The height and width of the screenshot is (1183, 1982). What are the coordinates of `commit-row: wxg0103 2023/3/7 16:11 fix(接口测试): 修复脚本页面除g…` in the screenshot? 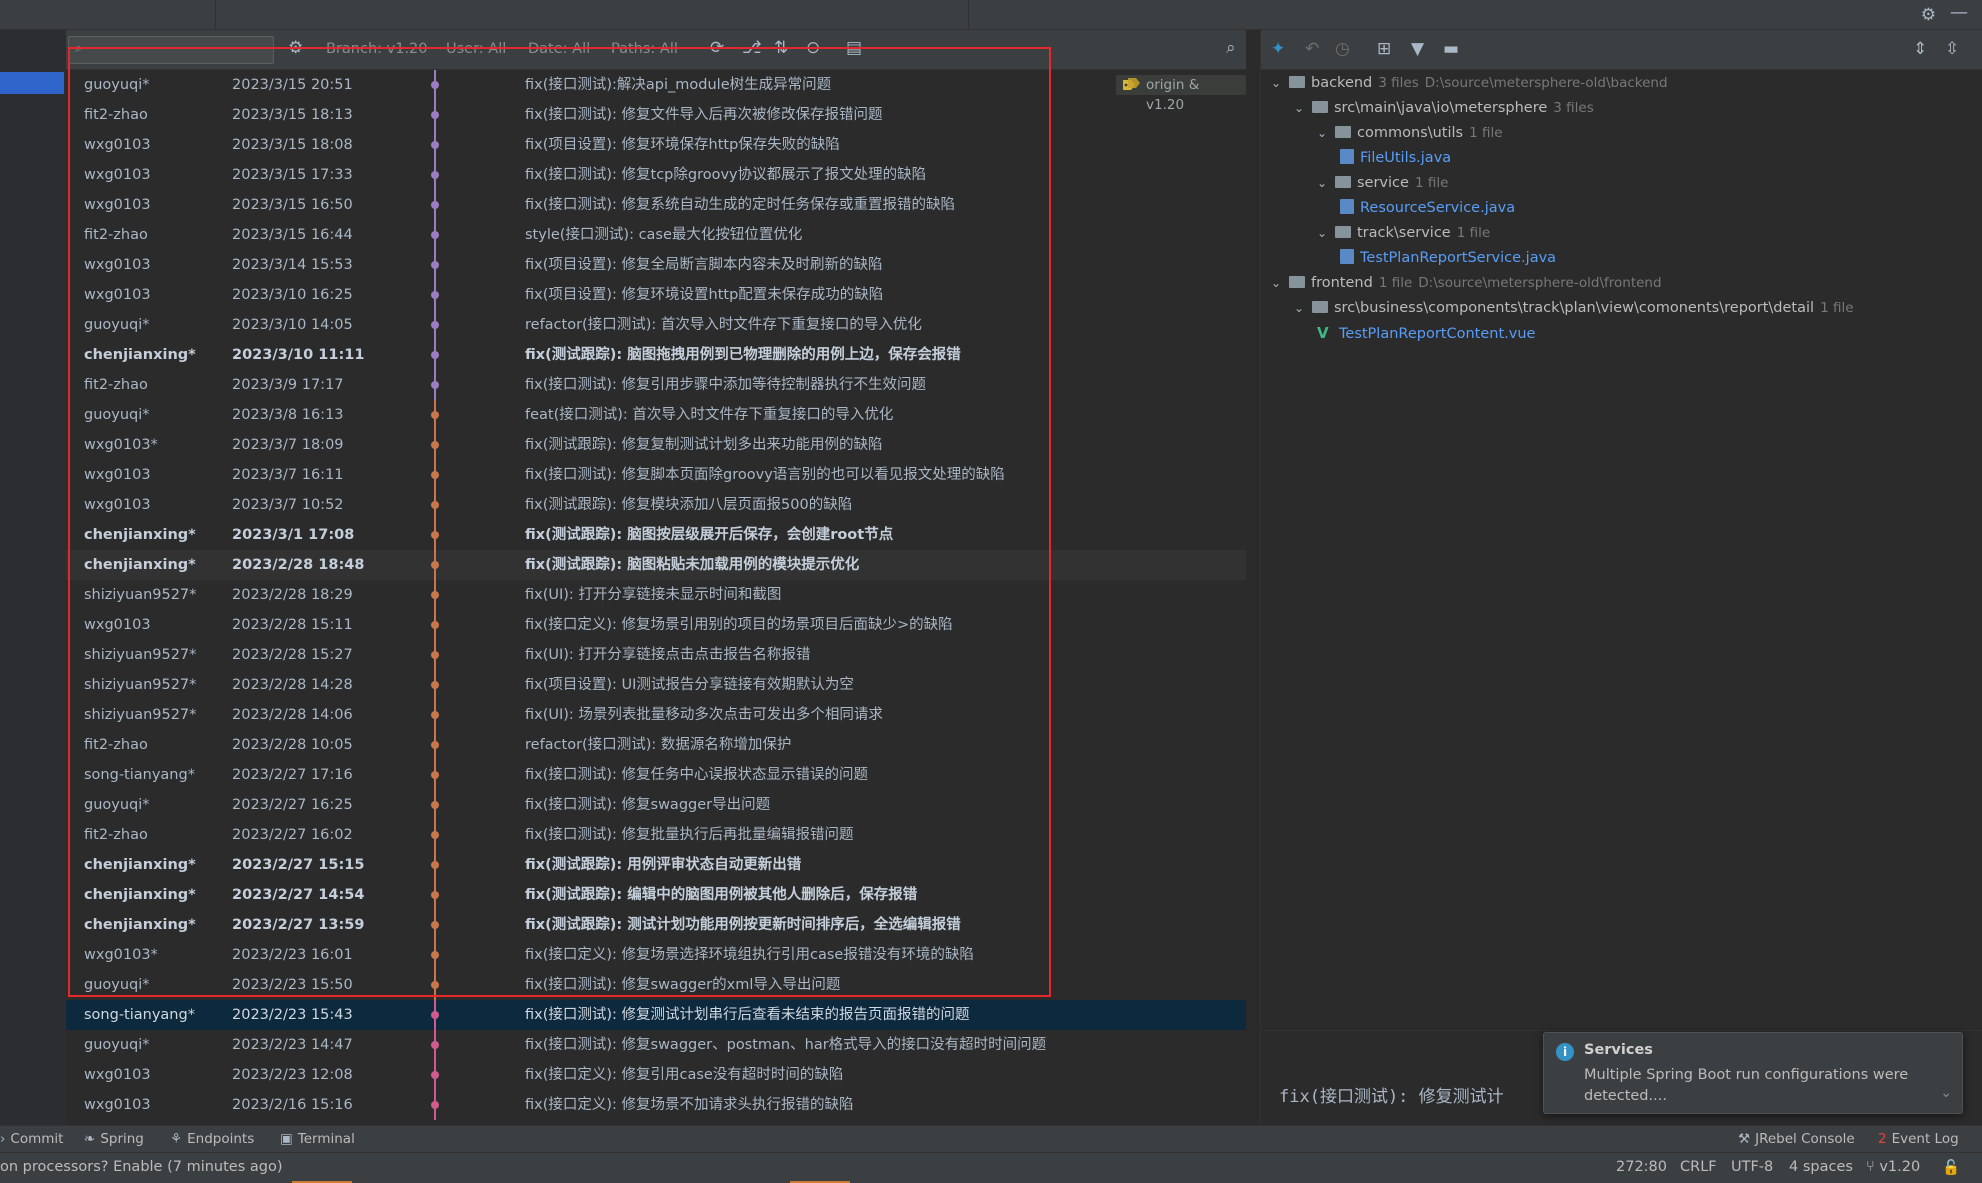 It's located at (656, 475).